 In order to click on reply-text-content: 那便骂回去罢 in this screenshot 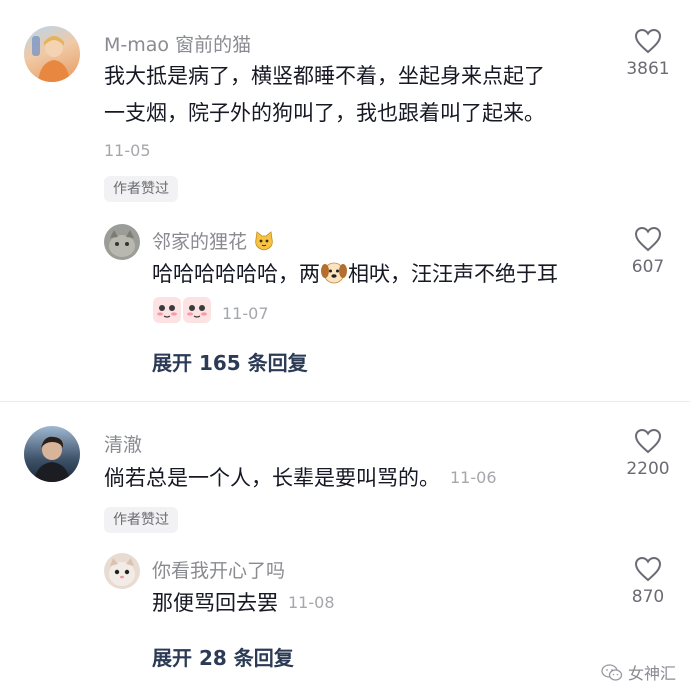, I will do `click(215, 603)`.